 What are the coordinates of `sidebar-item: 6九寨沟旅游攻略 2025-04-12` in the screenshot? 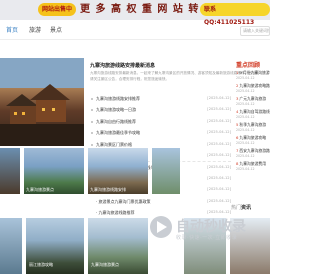 It's located at (253, 141).